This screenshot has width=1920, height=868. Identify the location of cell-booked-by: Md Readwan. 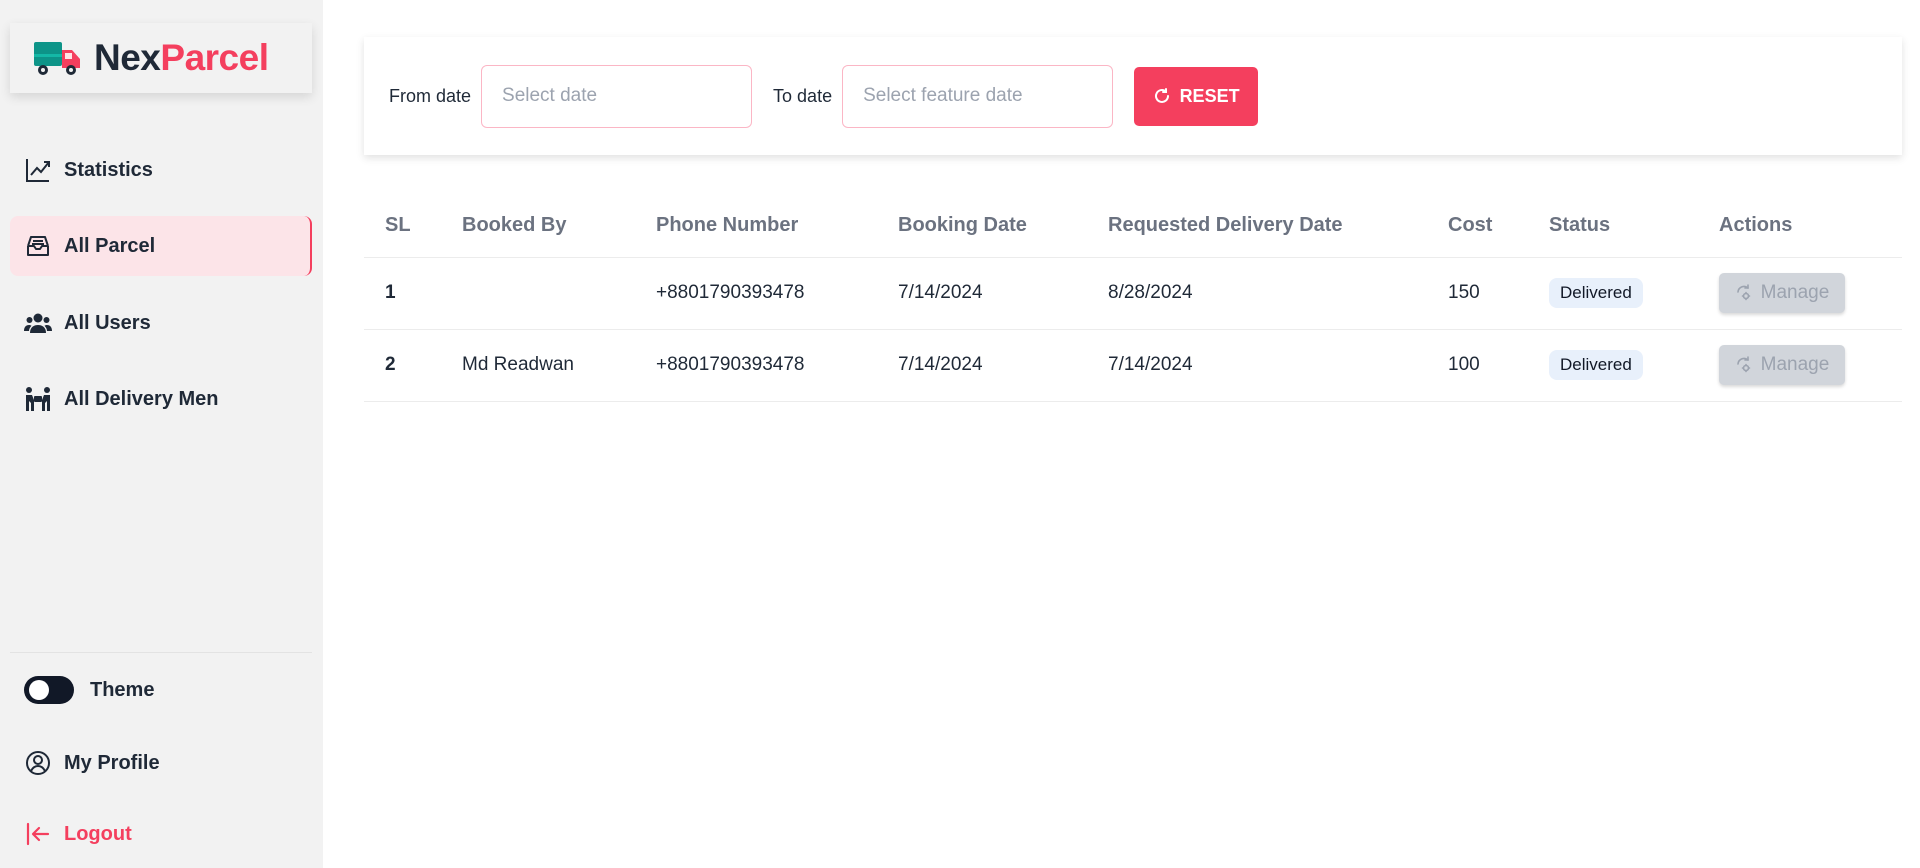
(559, 365).